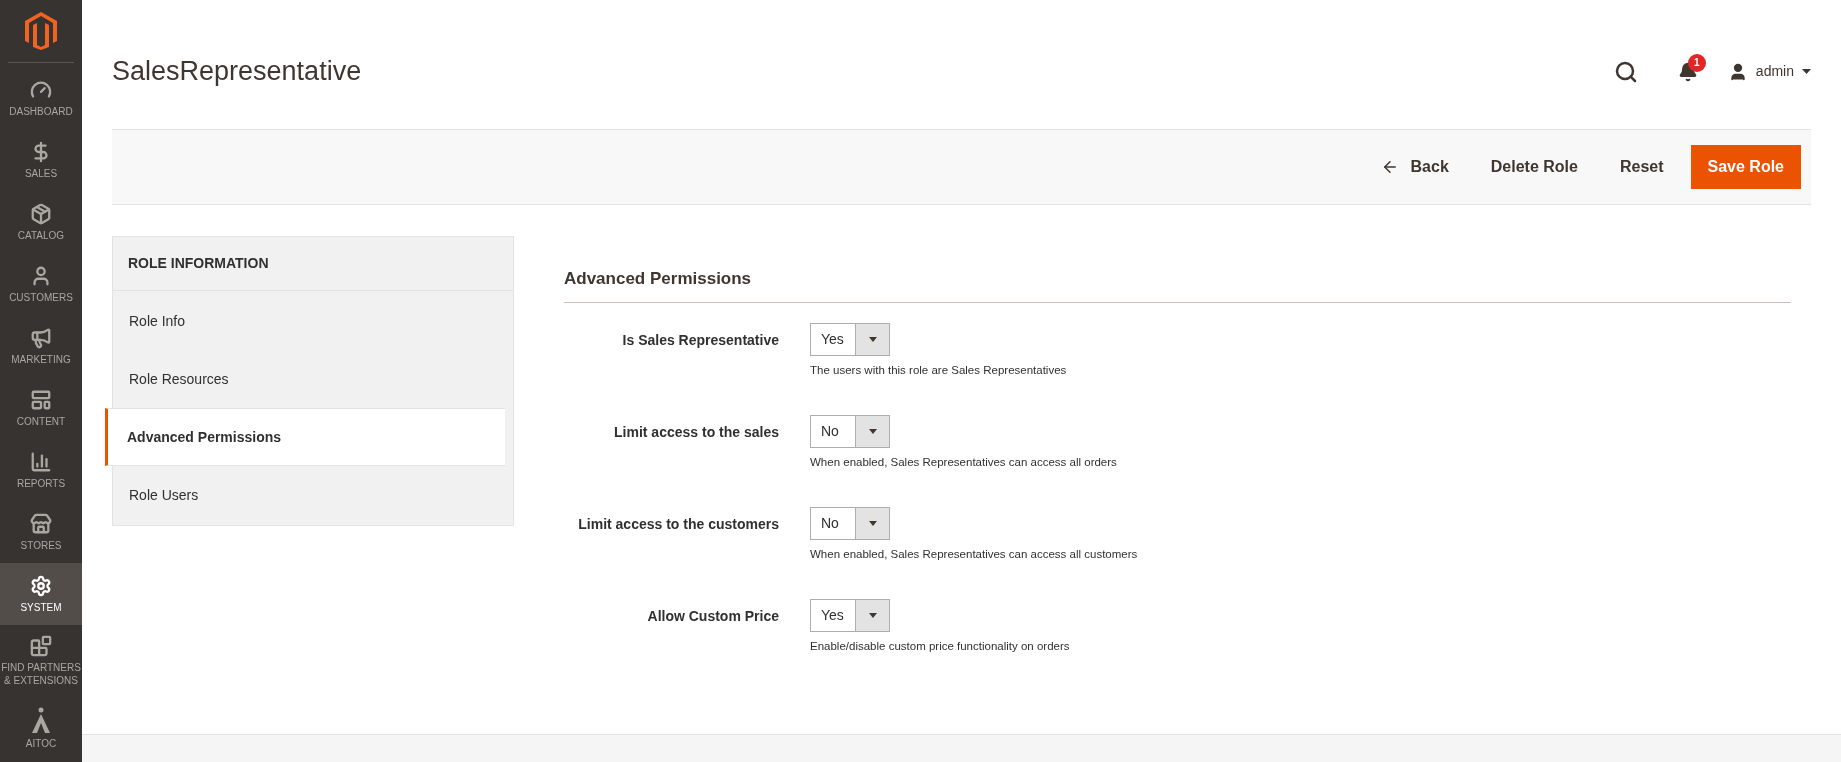 This screenshot has width=1841, height=762. I want to click on sidebar-item: DASHBOARD, so click(41, 98).